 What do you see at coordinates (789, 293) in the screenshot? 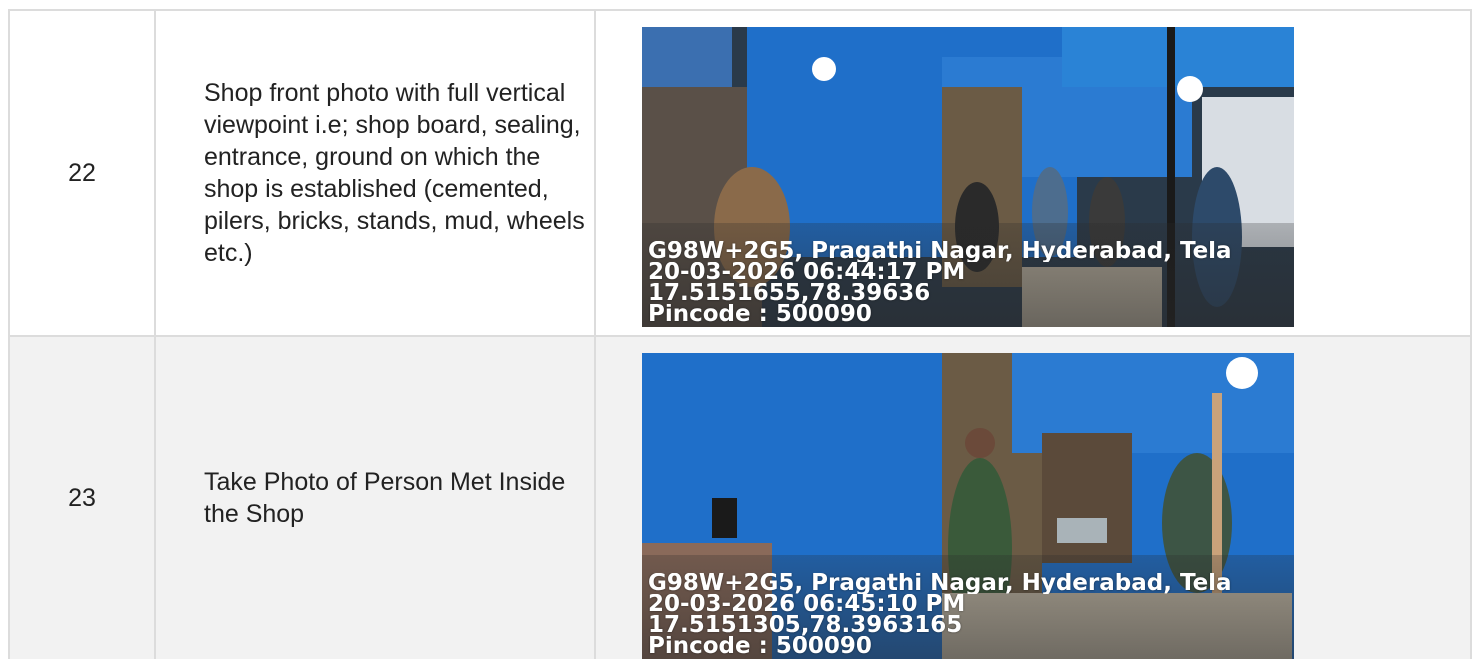
I see `stamp-coords: 17.5151655,78.39636` at bounding box center [789, 293].